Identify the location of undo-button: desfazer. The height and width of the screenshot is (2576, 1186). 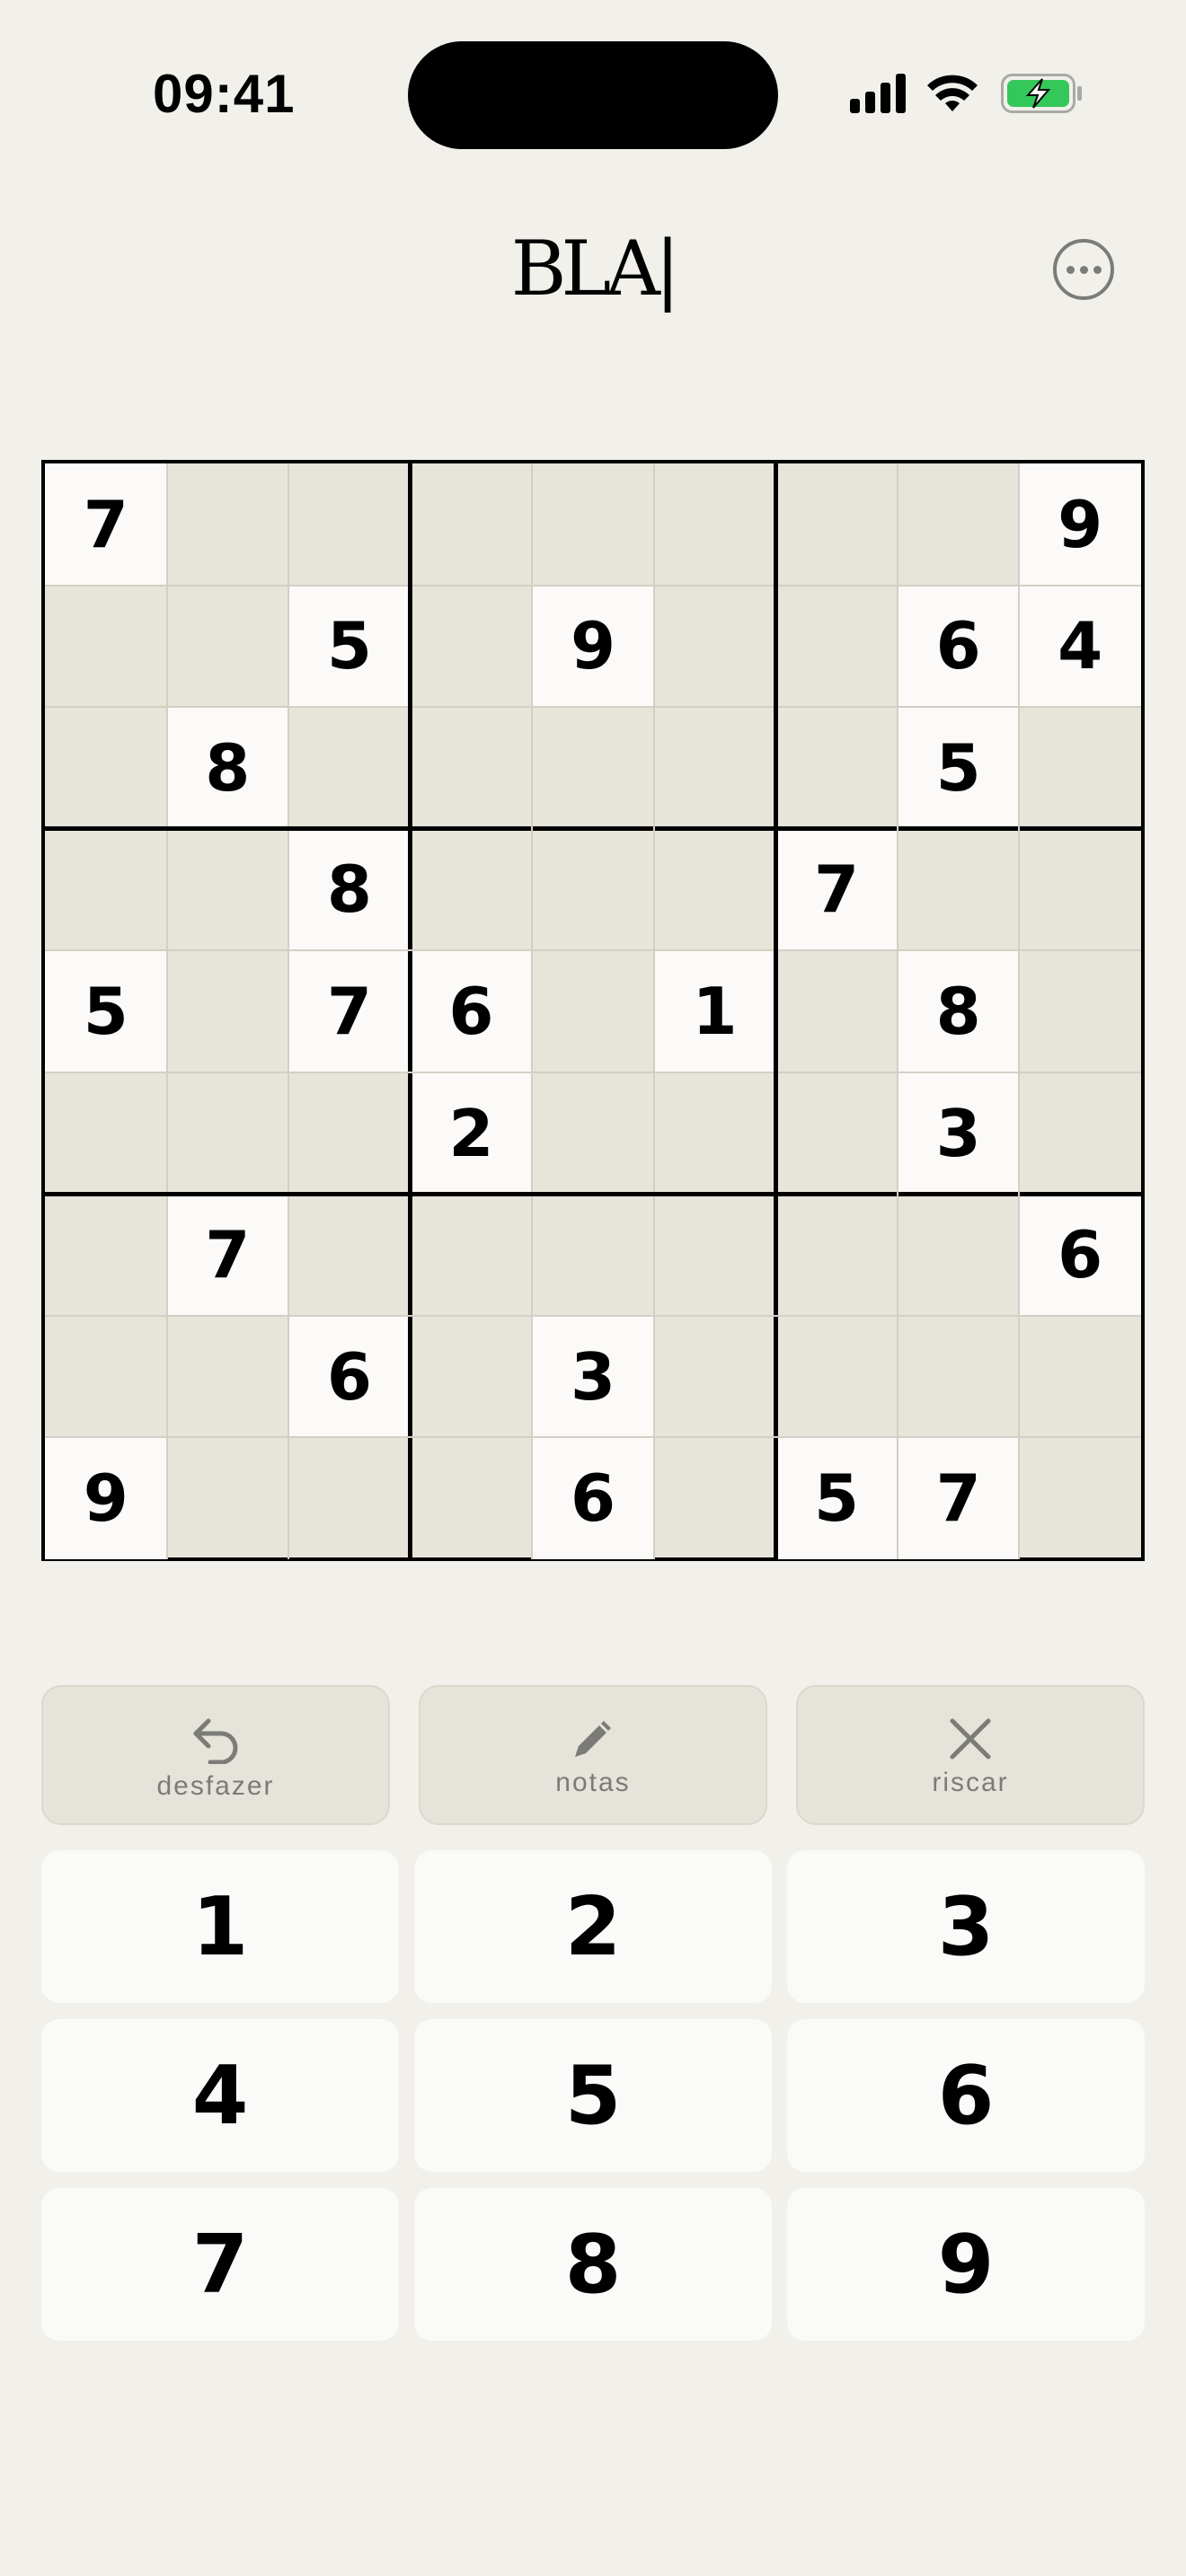
(215, 1755).